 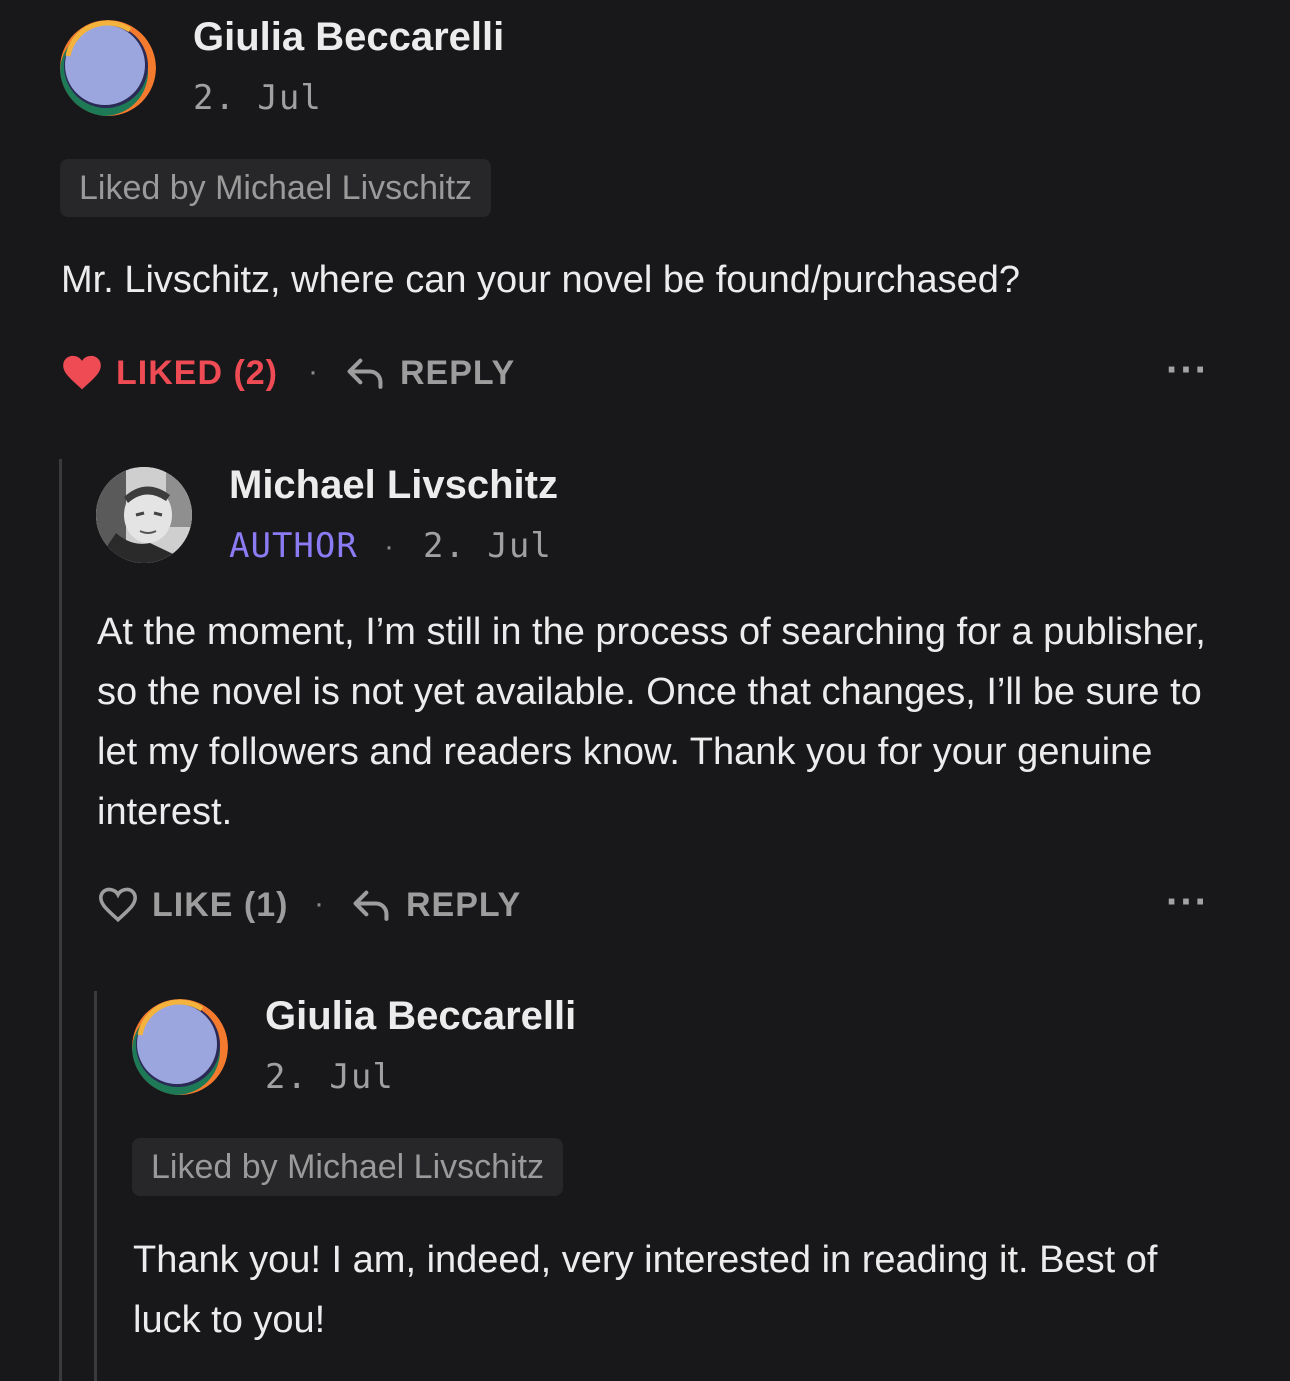 I want to click on like-button: LIKE (1), so click(x=193, y=905).